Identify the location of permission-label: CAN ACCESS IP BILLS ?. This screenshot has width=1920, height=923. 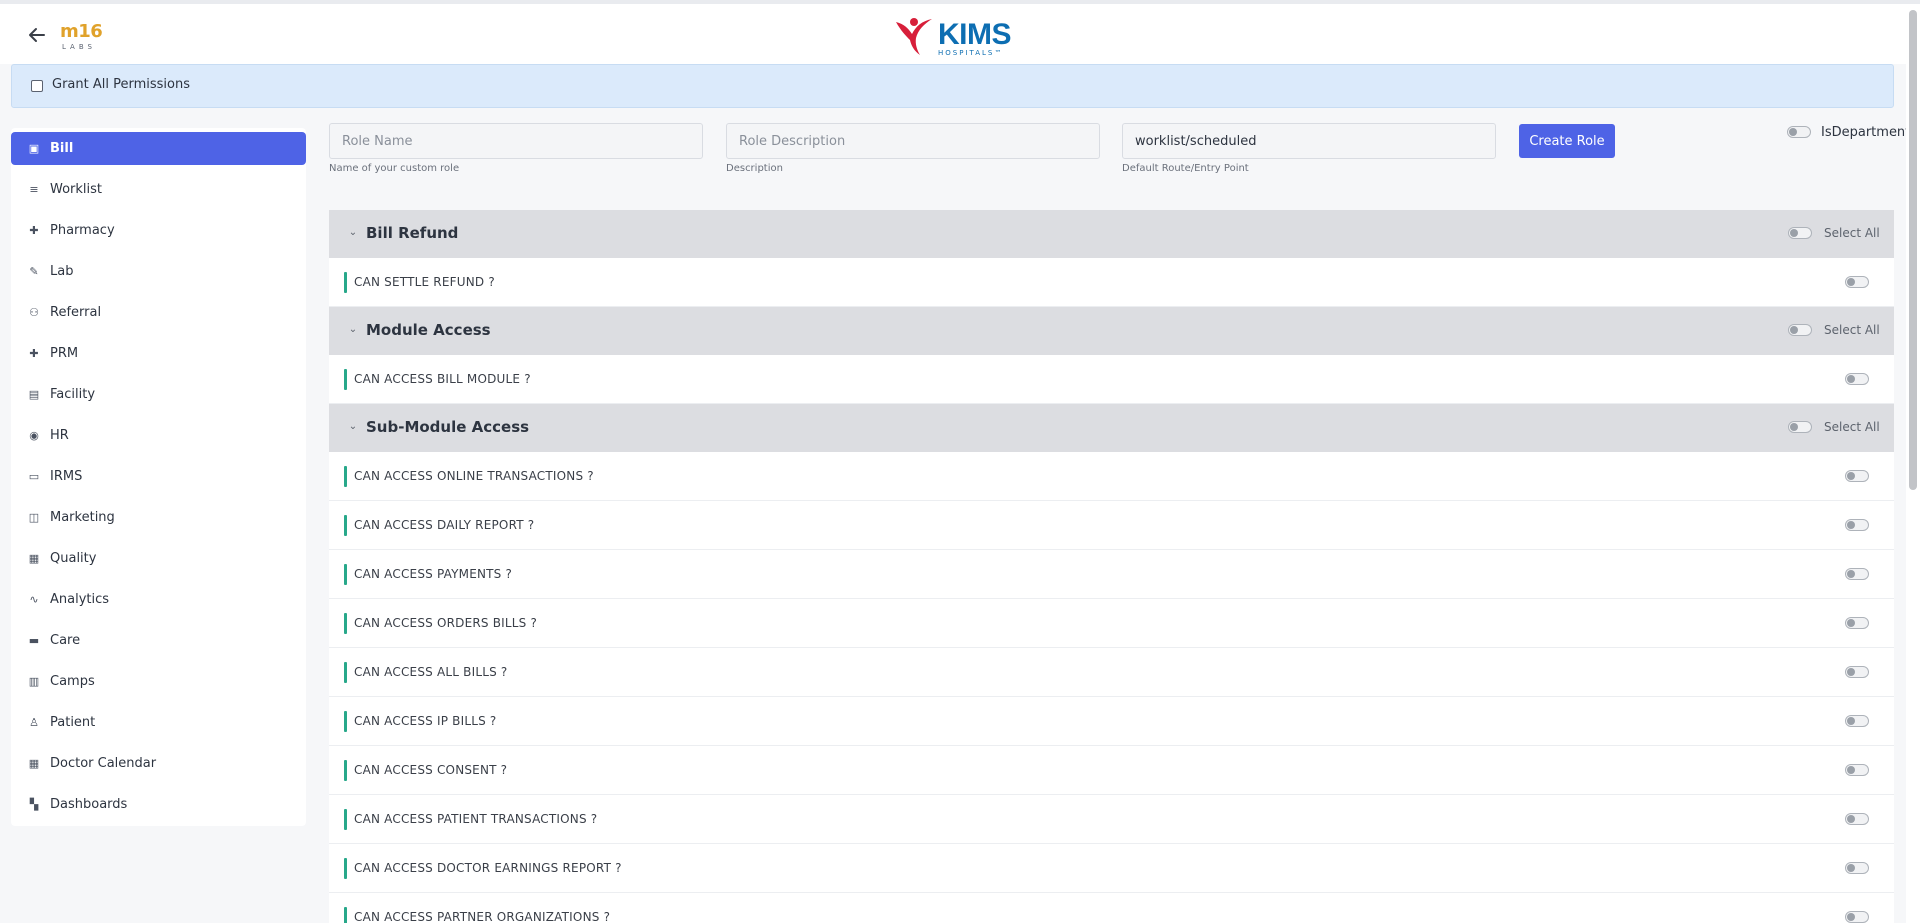
(425, 721).